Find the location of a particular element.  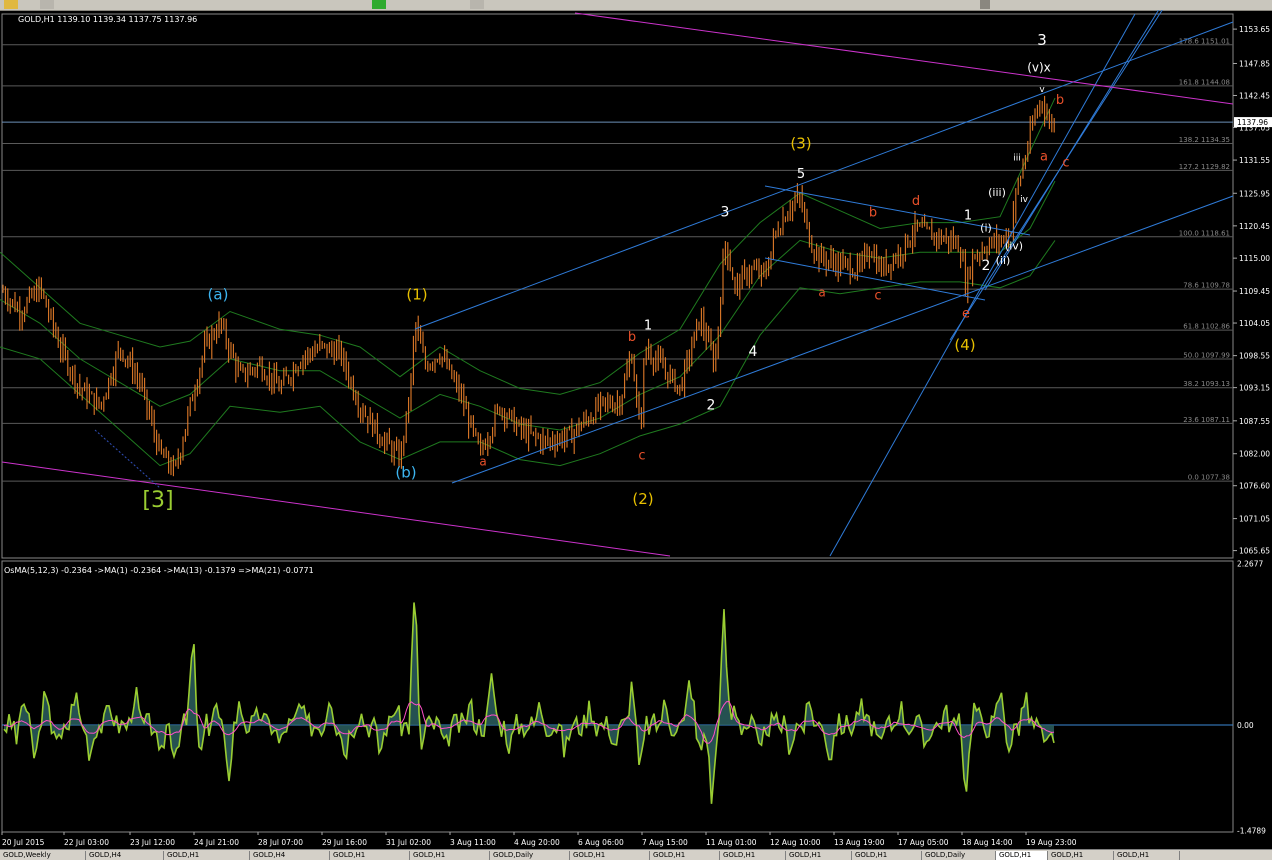

price-tick-label: 1115.00 is located at coordinates (1254, 258).